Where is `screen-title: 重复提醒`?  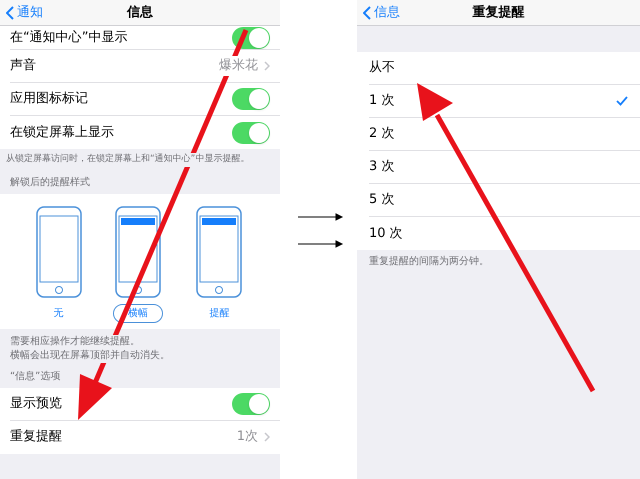 screen-title: 重复提醒 is located at coordinates (498, 13).